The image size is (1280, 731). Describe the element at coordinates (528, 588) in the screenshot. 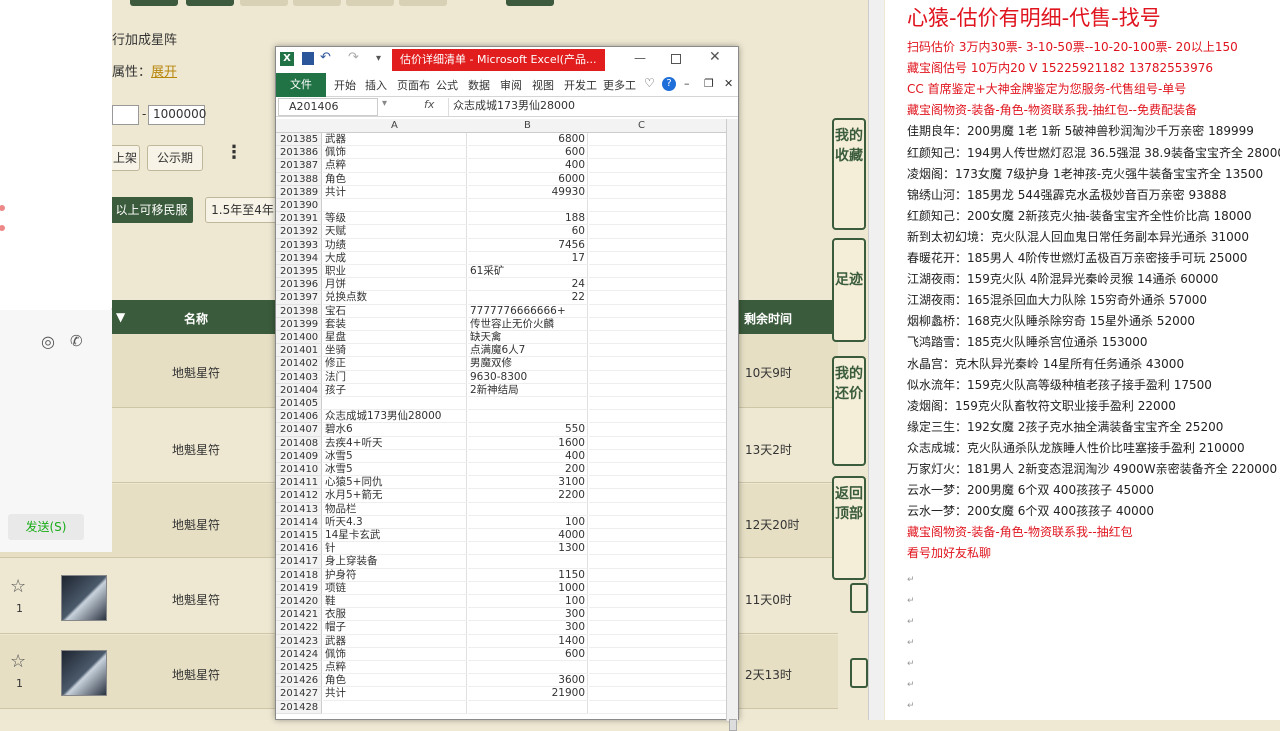

I see `cell-b: 1000` at that location.